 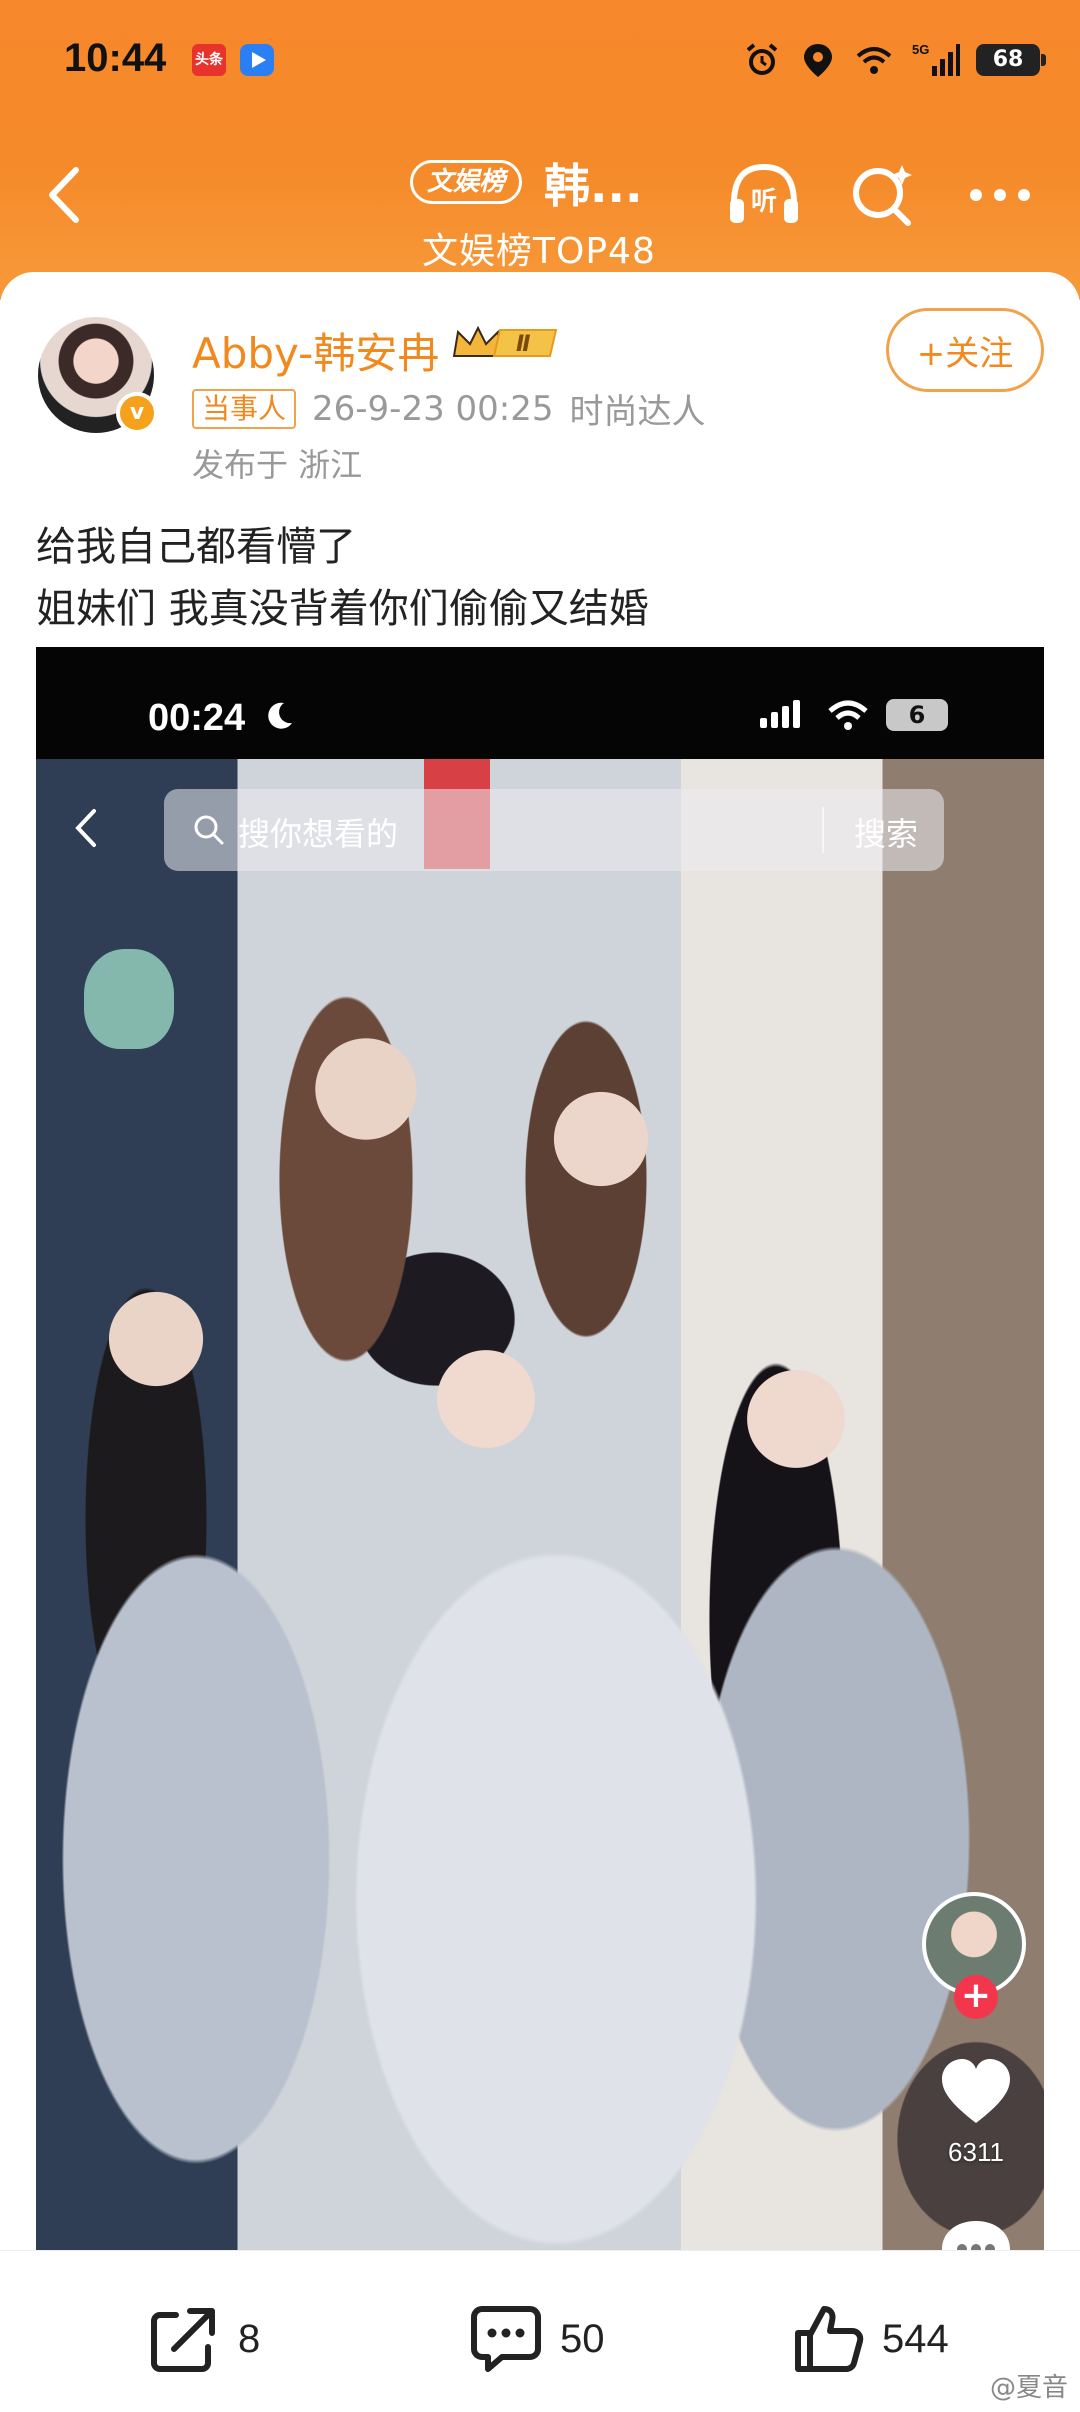 I want to click on moon-icon, so click(x=280, y=715).